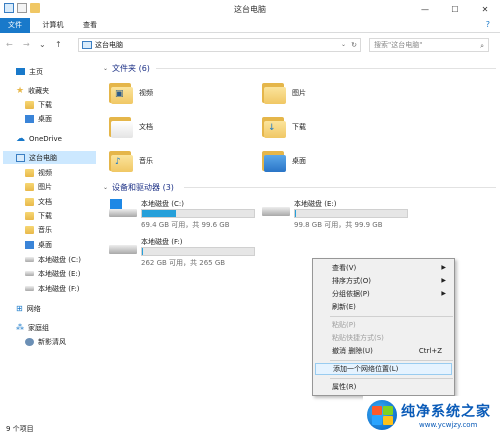 The height and width of the screenshot is (437, 500). Describe the element at coordinates (20, 71) in the screenshot. I see `home-icon` at that location.